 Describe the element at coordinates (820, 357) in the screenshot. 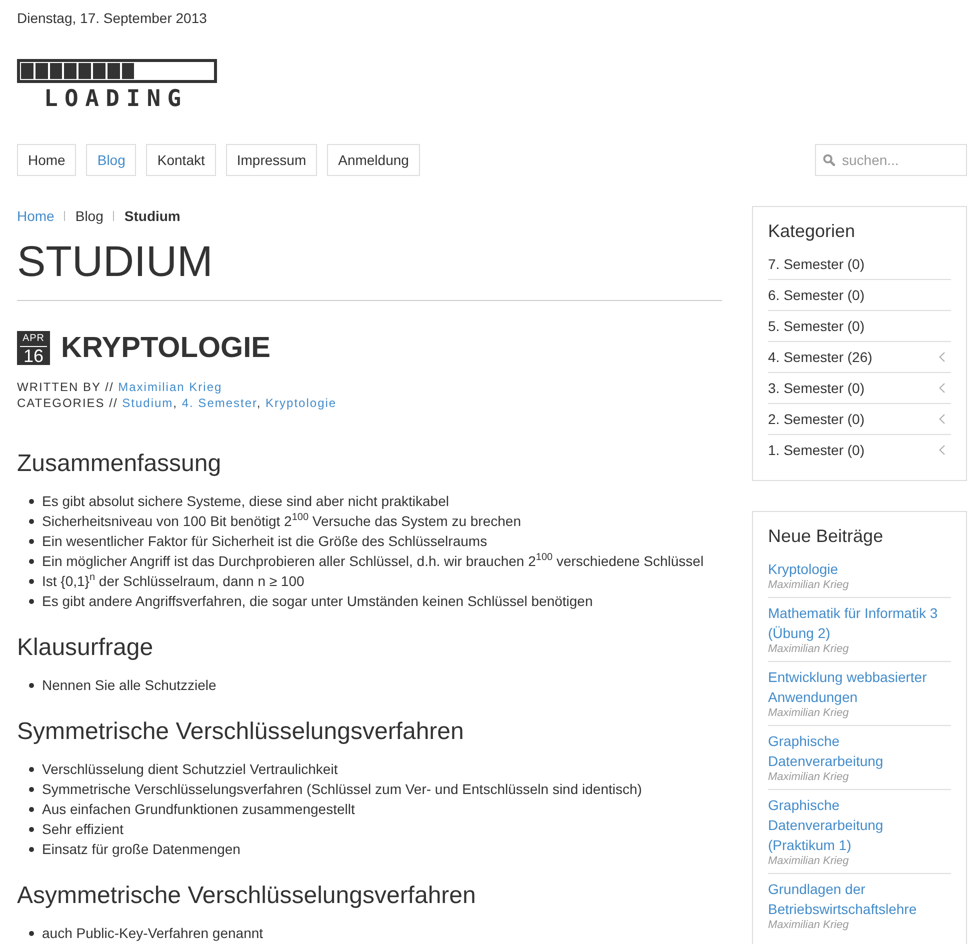

I see `category-link: 4. Semester (26)` at that location.